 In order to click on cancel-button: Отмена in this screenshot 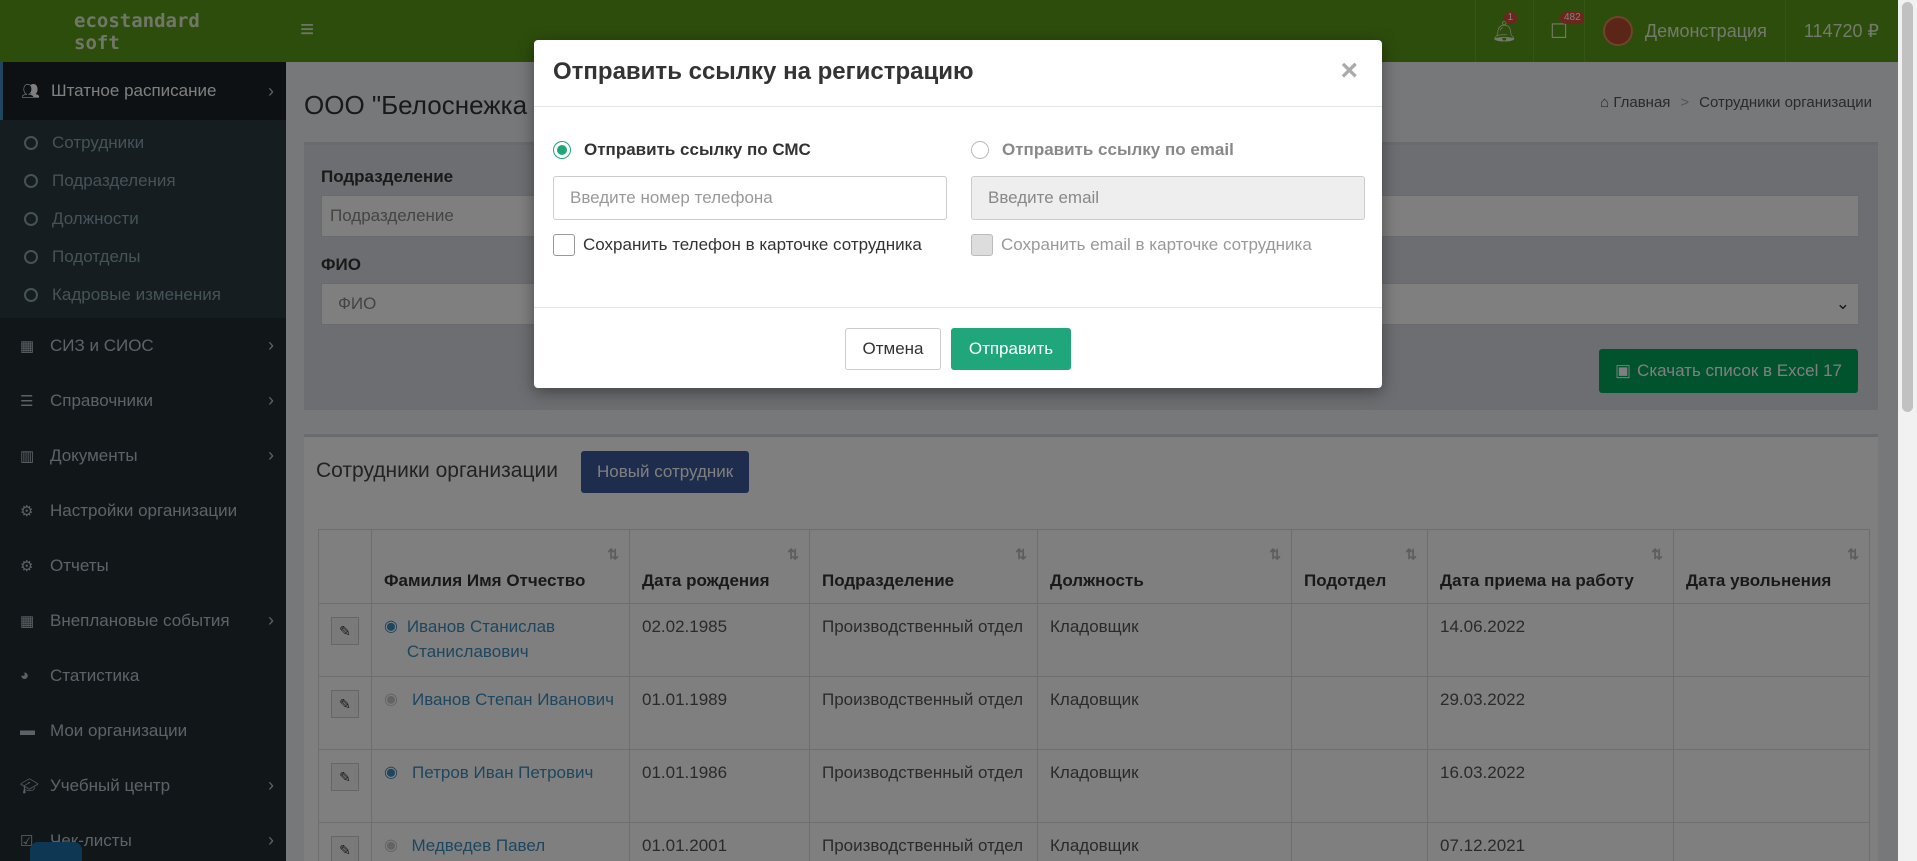, I will do `click(893, 349)`.